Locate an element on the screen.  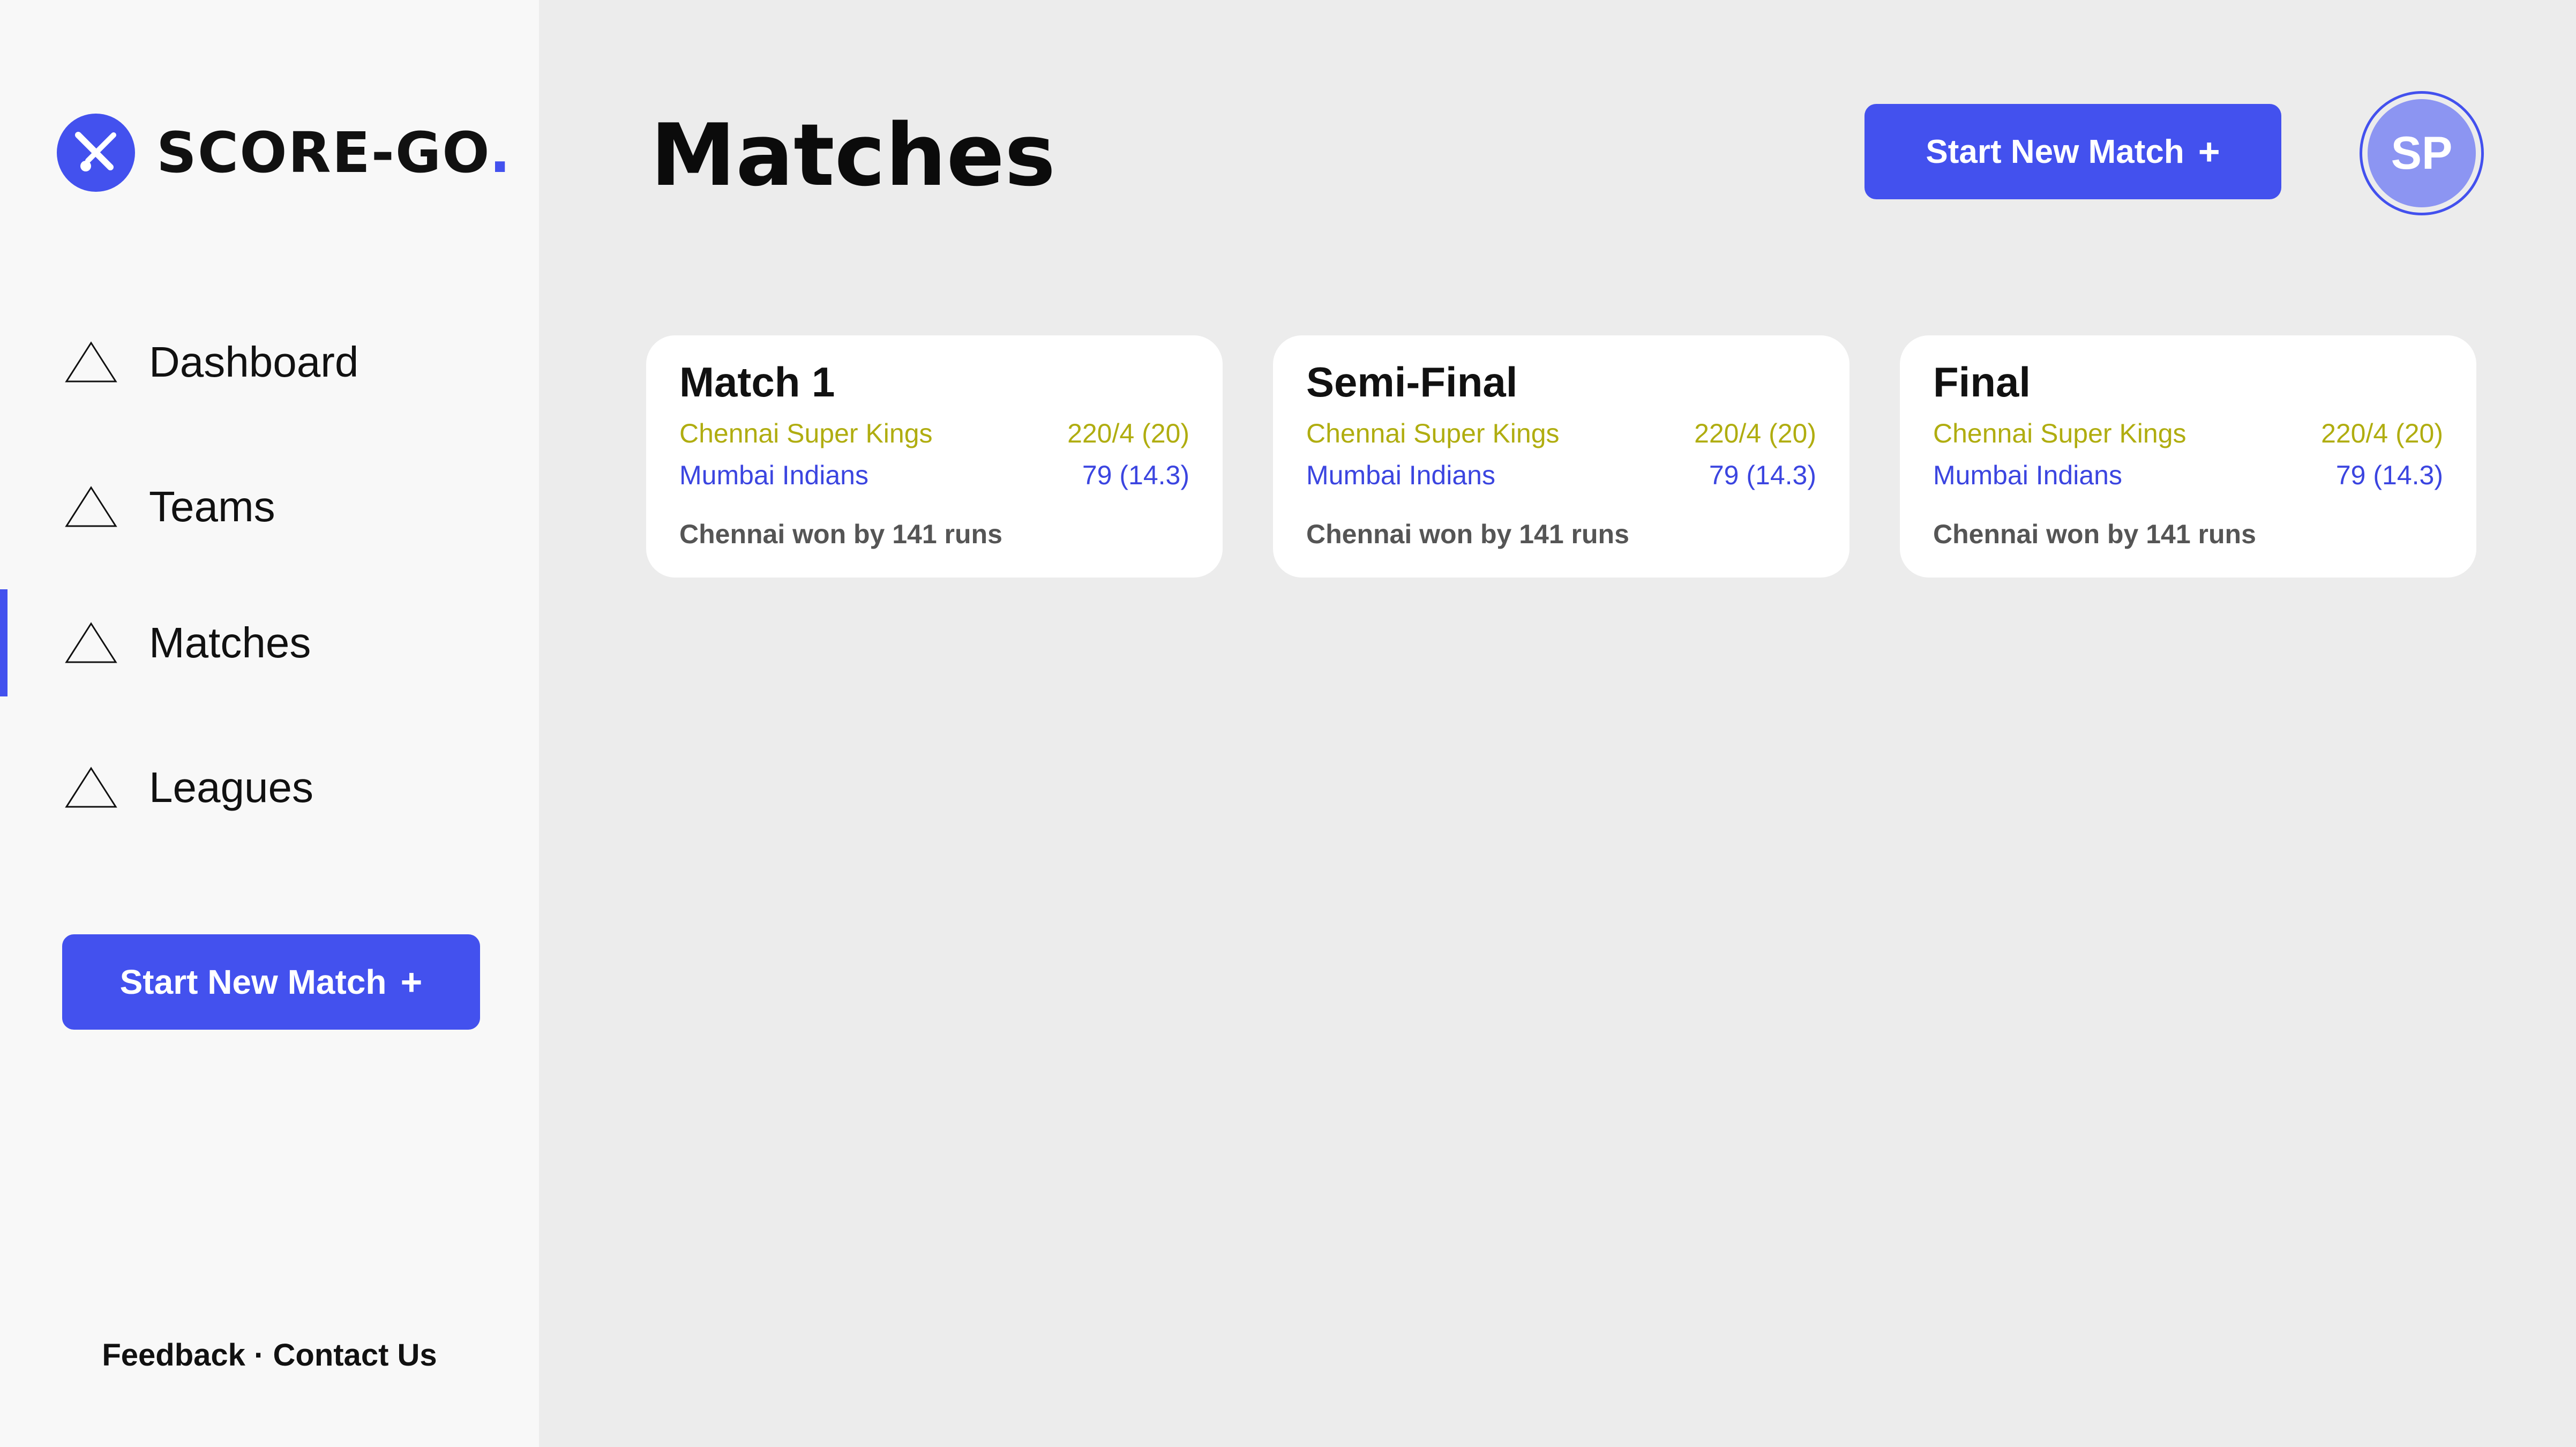
page-title: Matches is located at coordinates (853, 155).